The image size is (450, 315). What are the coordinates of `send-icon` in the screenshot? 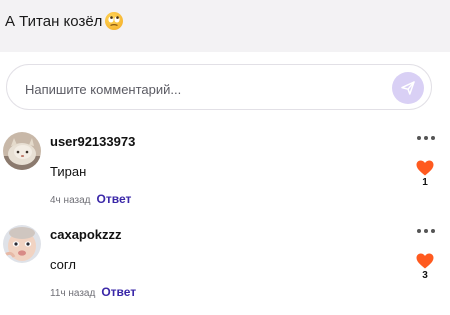 It's located at (408, 88).